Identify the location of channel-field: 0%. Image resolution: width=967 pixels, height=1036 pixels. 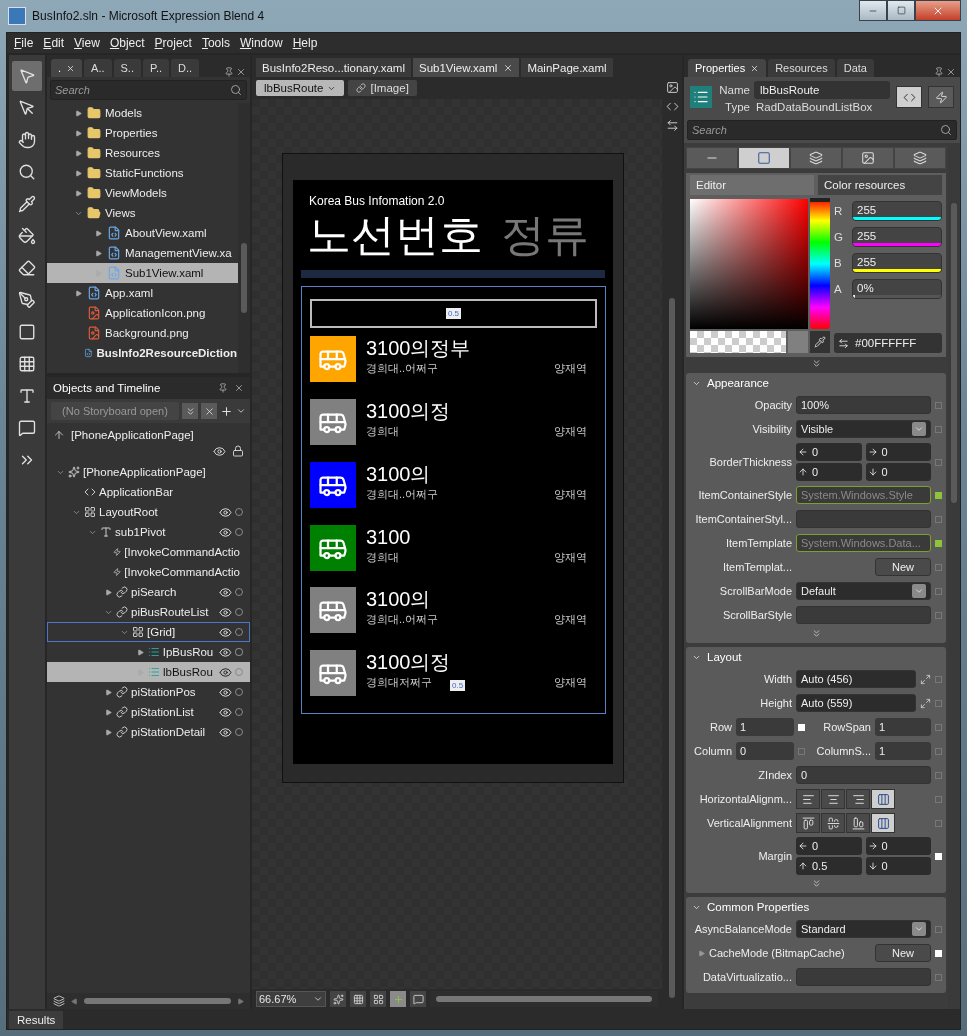
(897, 289).